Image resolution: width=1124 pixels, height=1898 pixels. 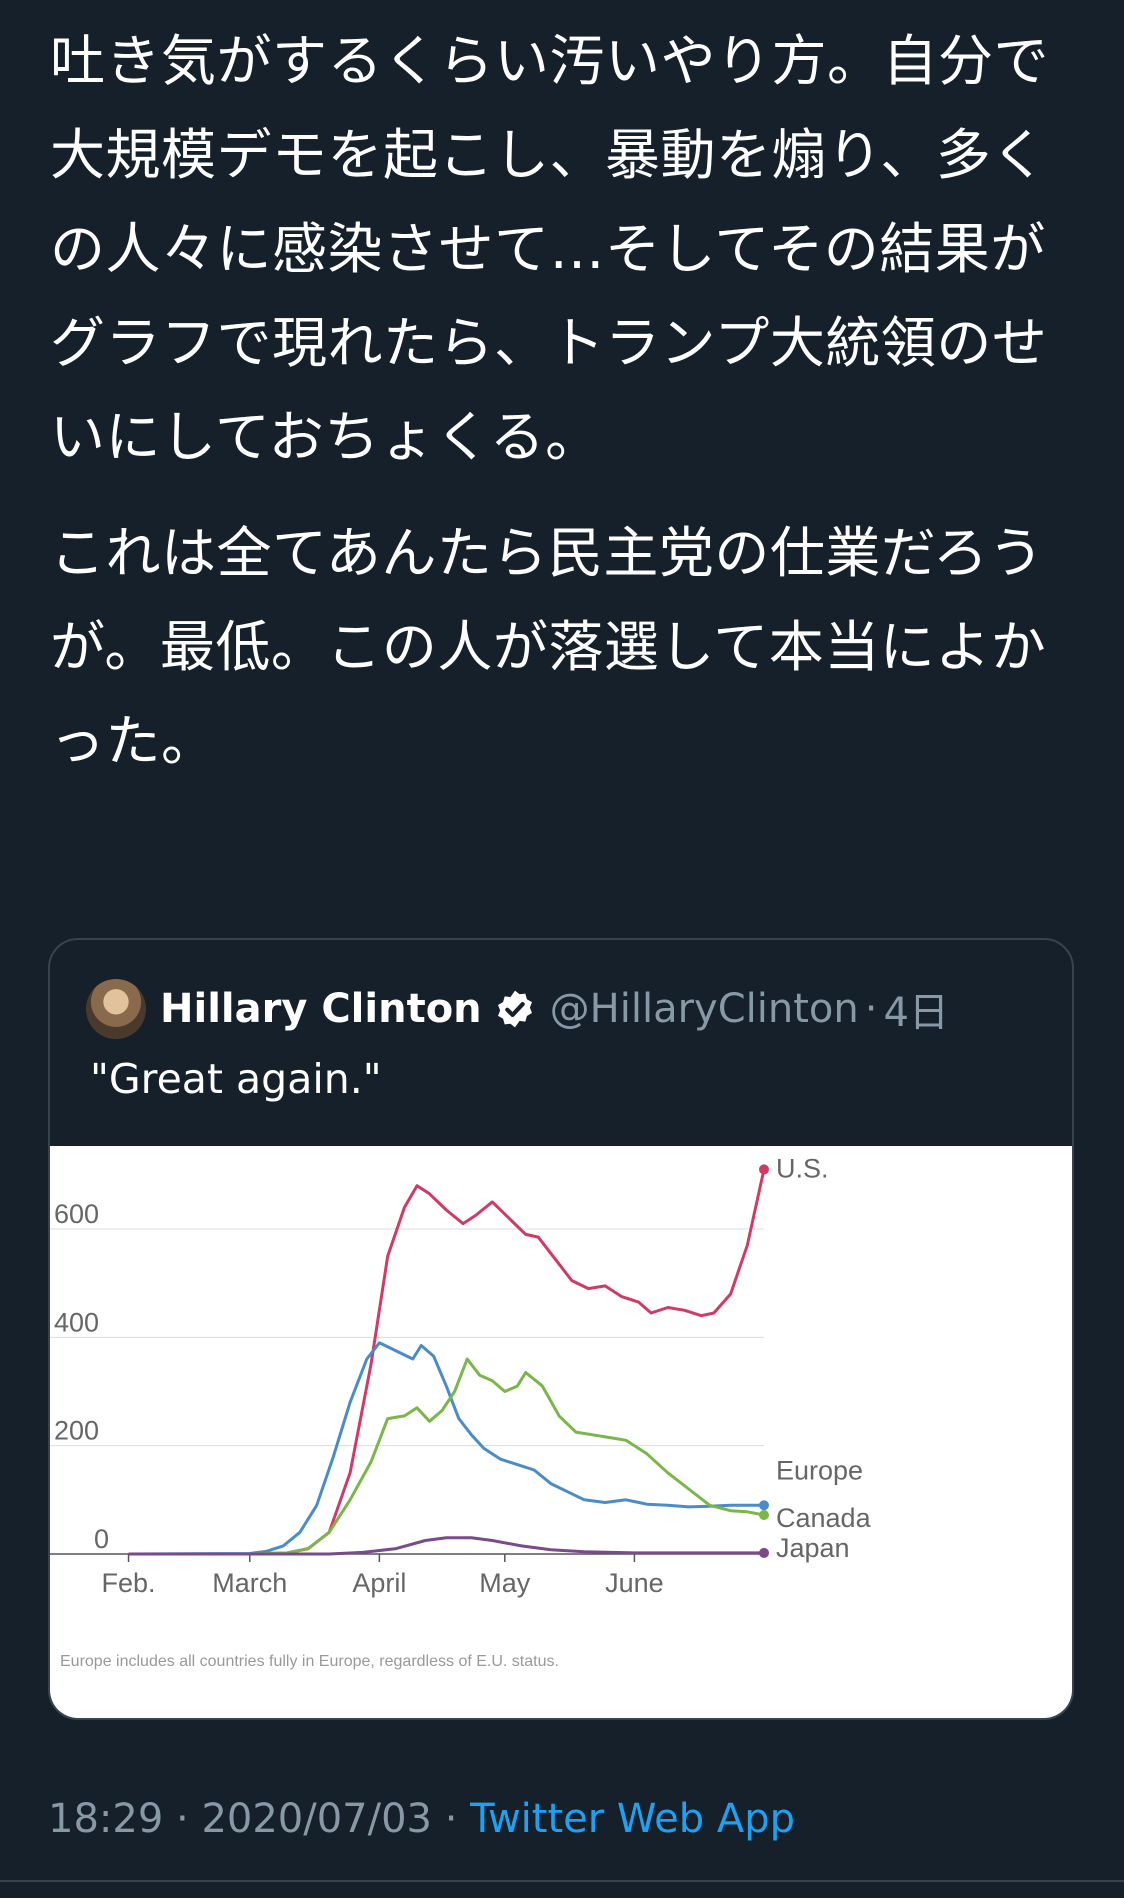 I want to click on series-label: Japan, so click(x=813, y=1548).